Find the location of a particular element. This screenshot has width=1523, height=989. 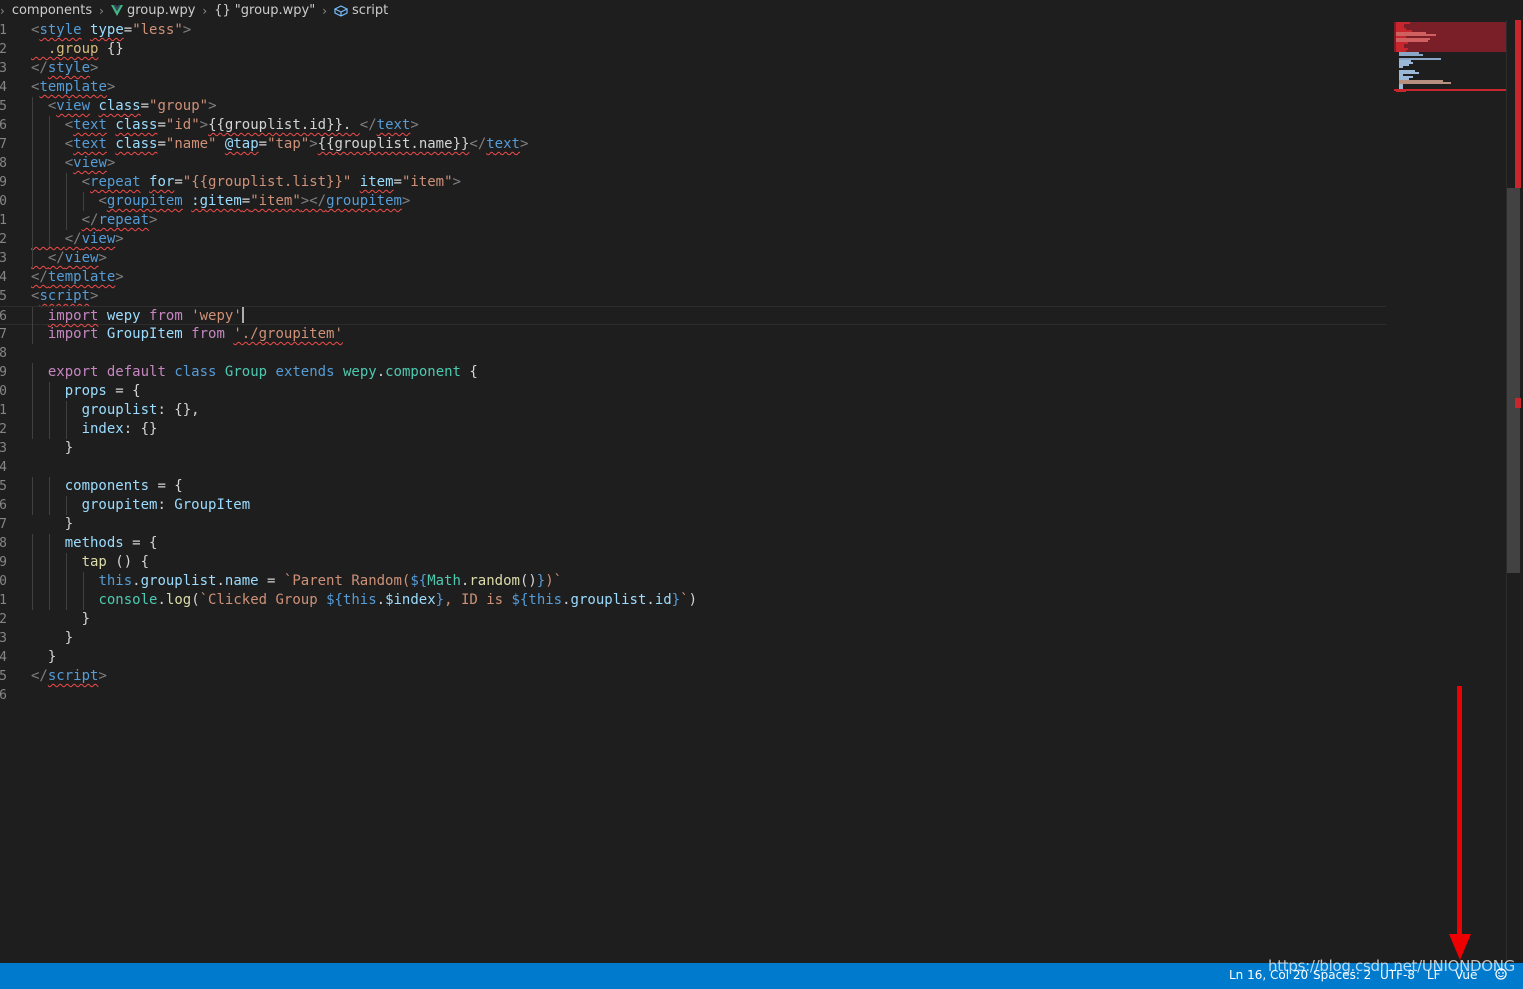

code-line: 5 <script> is located at coordinates (695, 296).